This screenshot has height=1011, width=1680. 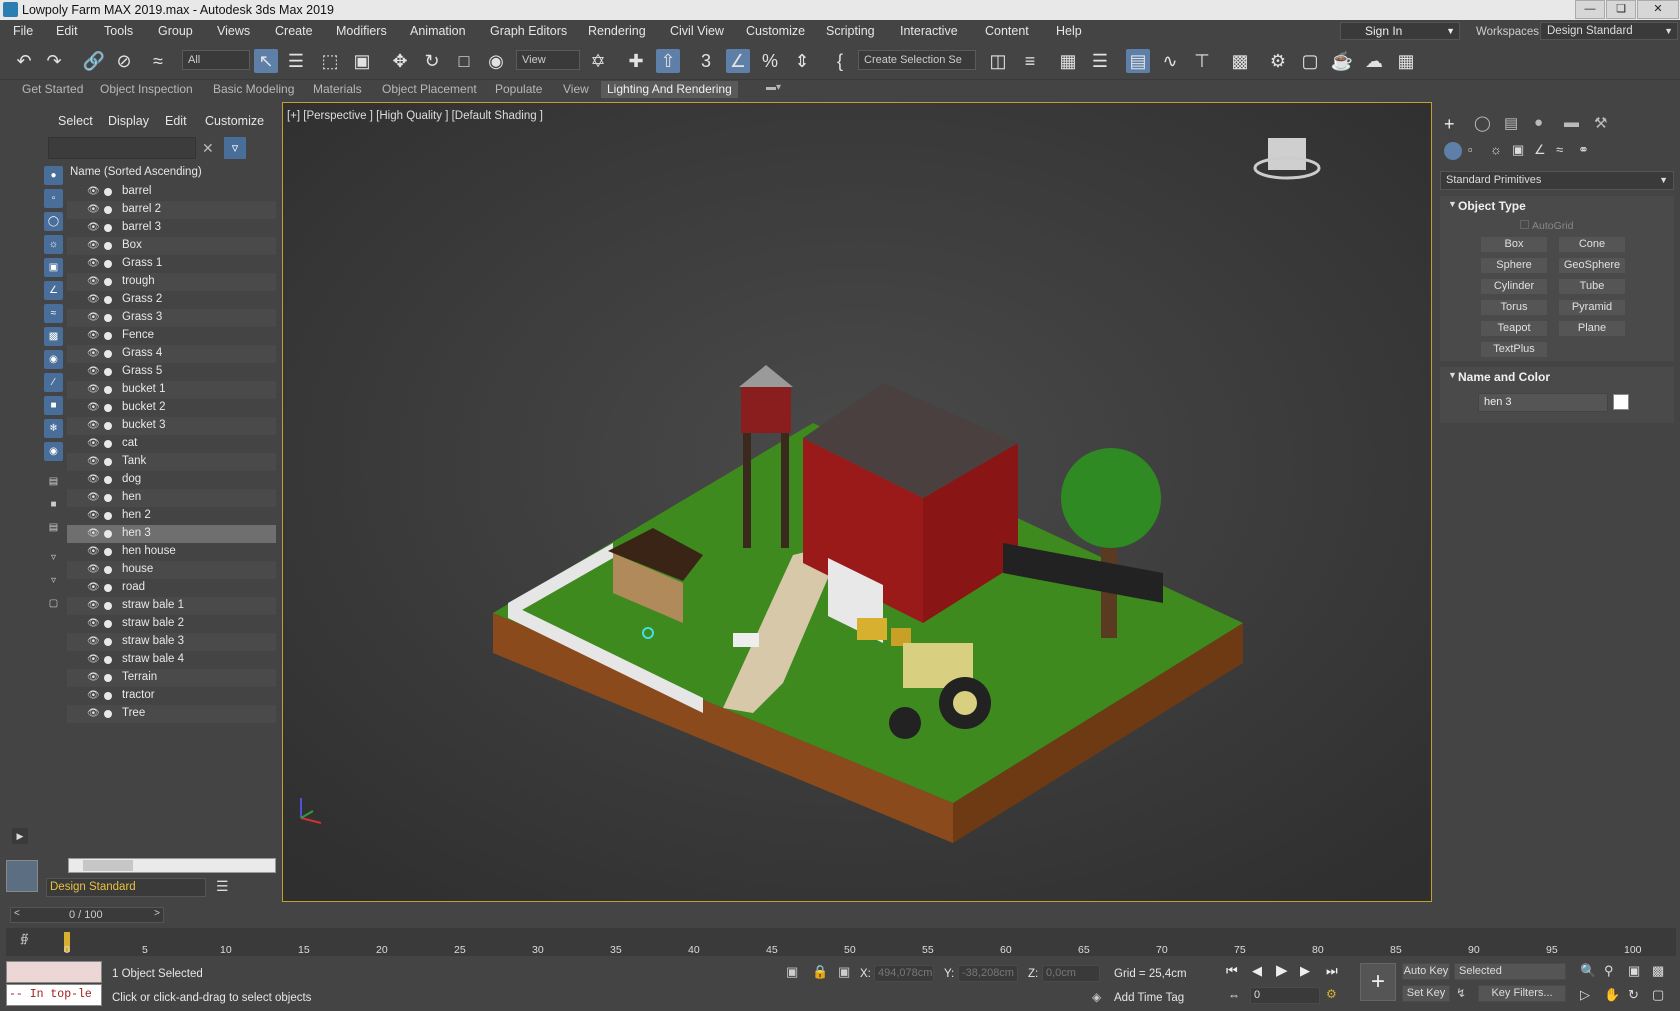 I want to click on list-item: 👁 house, so click(x=171, y=570).